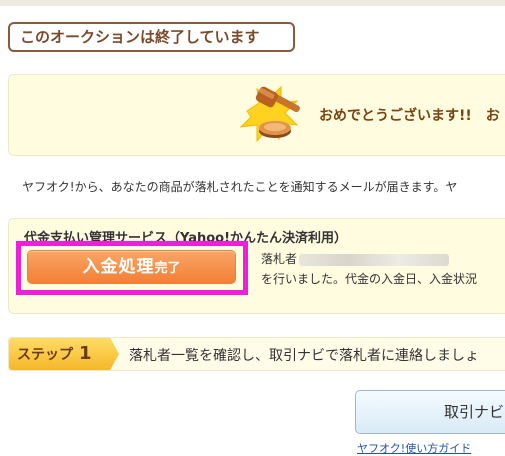 The image size is (505, 456). What do you see at coordinates (151, 37) in the screenshot?
I see `auction-closed-badge: このオークションは終了しています` at bounding box center [151, 37].